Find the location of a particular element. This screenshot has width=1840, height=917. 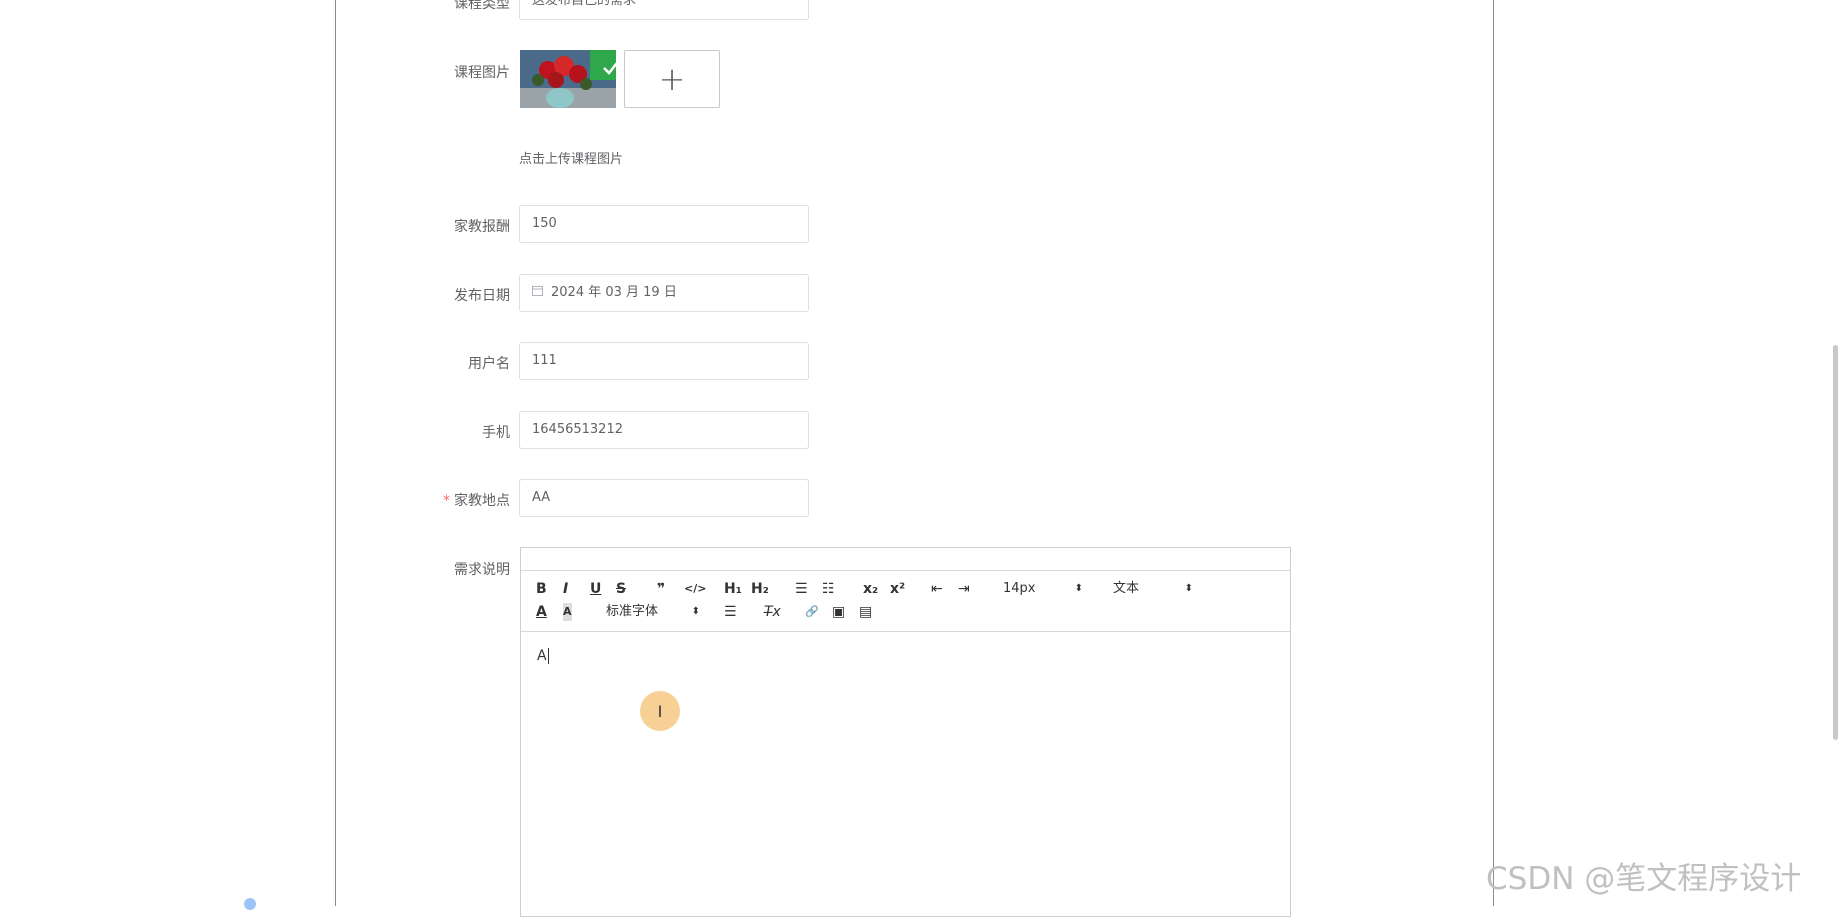

outdent-button: ⇤ is located at coordinates (937, 589).